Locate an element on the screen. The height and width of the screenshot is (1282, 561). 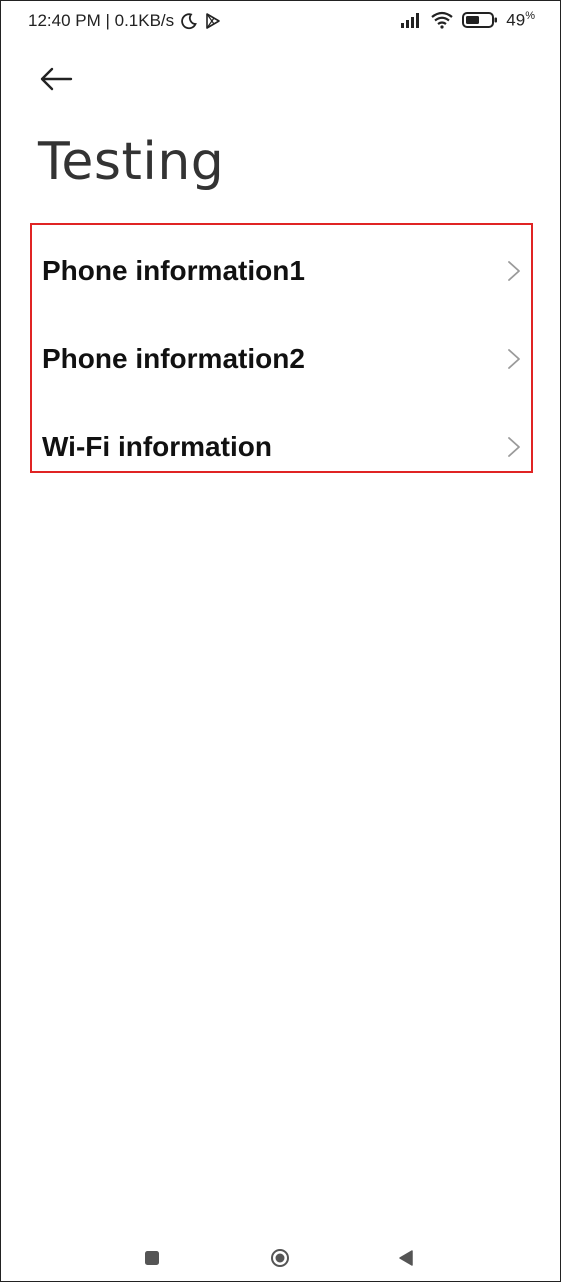
moon-icon is located at coordinates (189, 21).